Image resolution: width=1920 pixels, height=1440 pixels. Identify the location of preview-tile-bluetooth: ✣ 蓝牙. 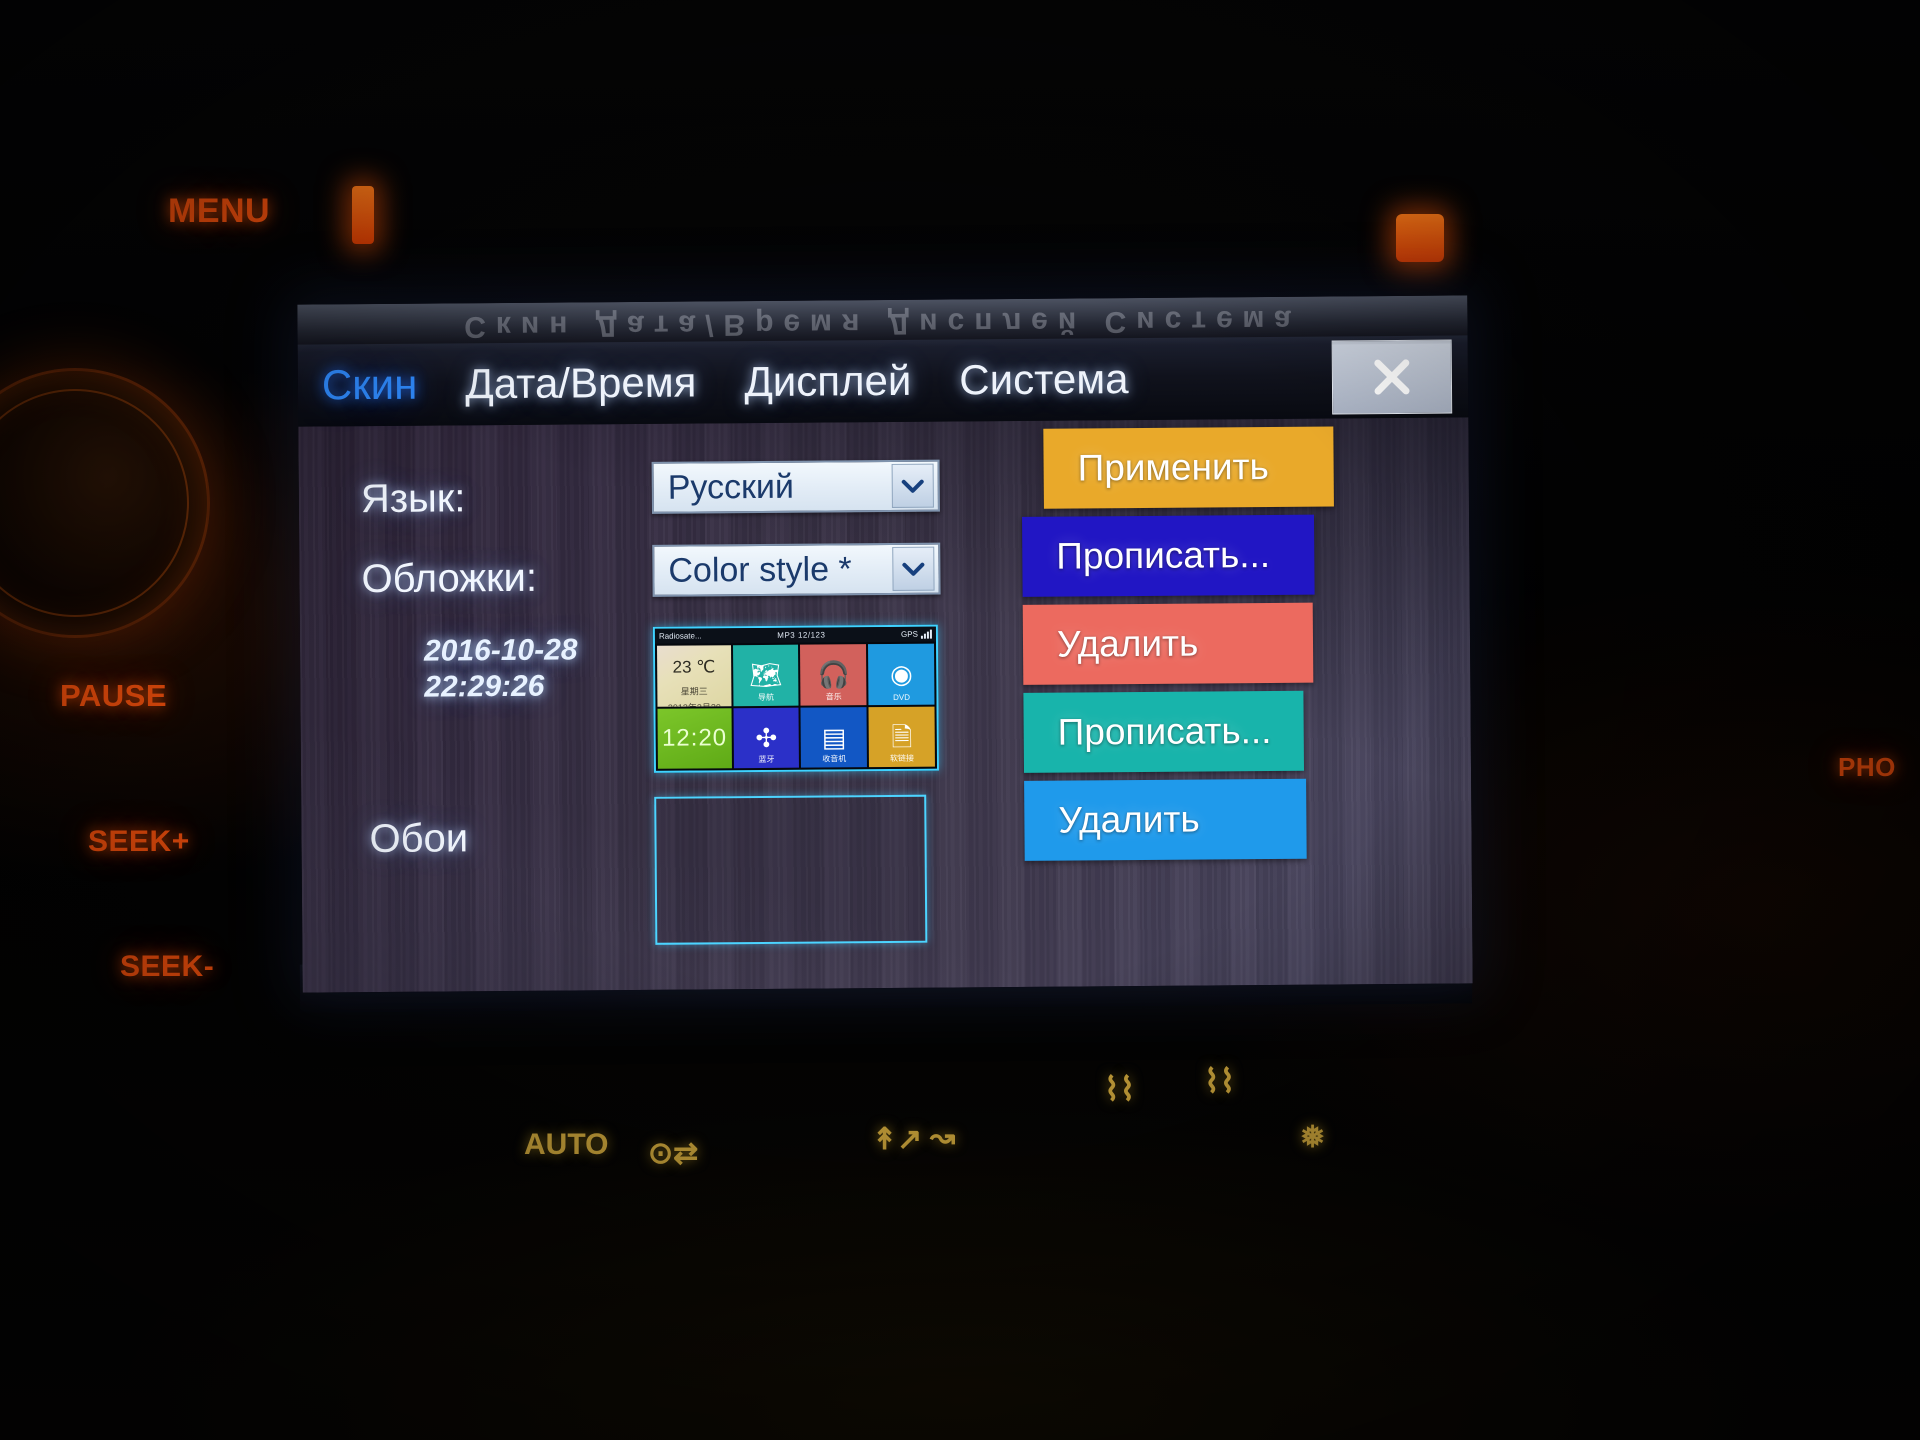
(766, 738).